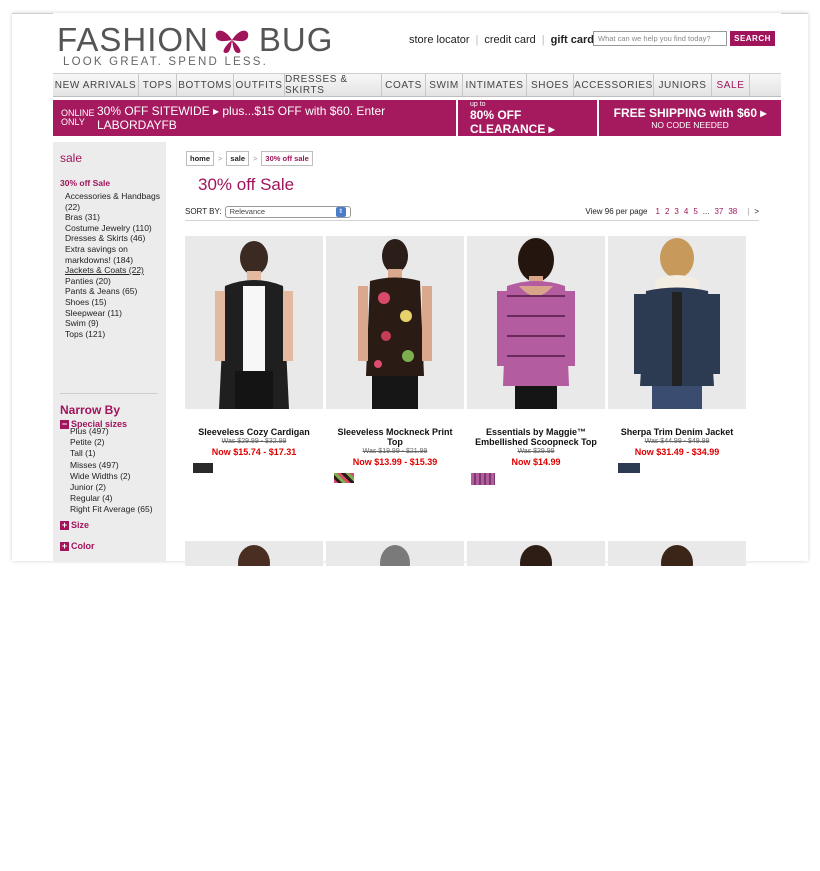  Describe the element at coordinates (676, 211) in the screenshot. I see `page-link: 3` at that location.